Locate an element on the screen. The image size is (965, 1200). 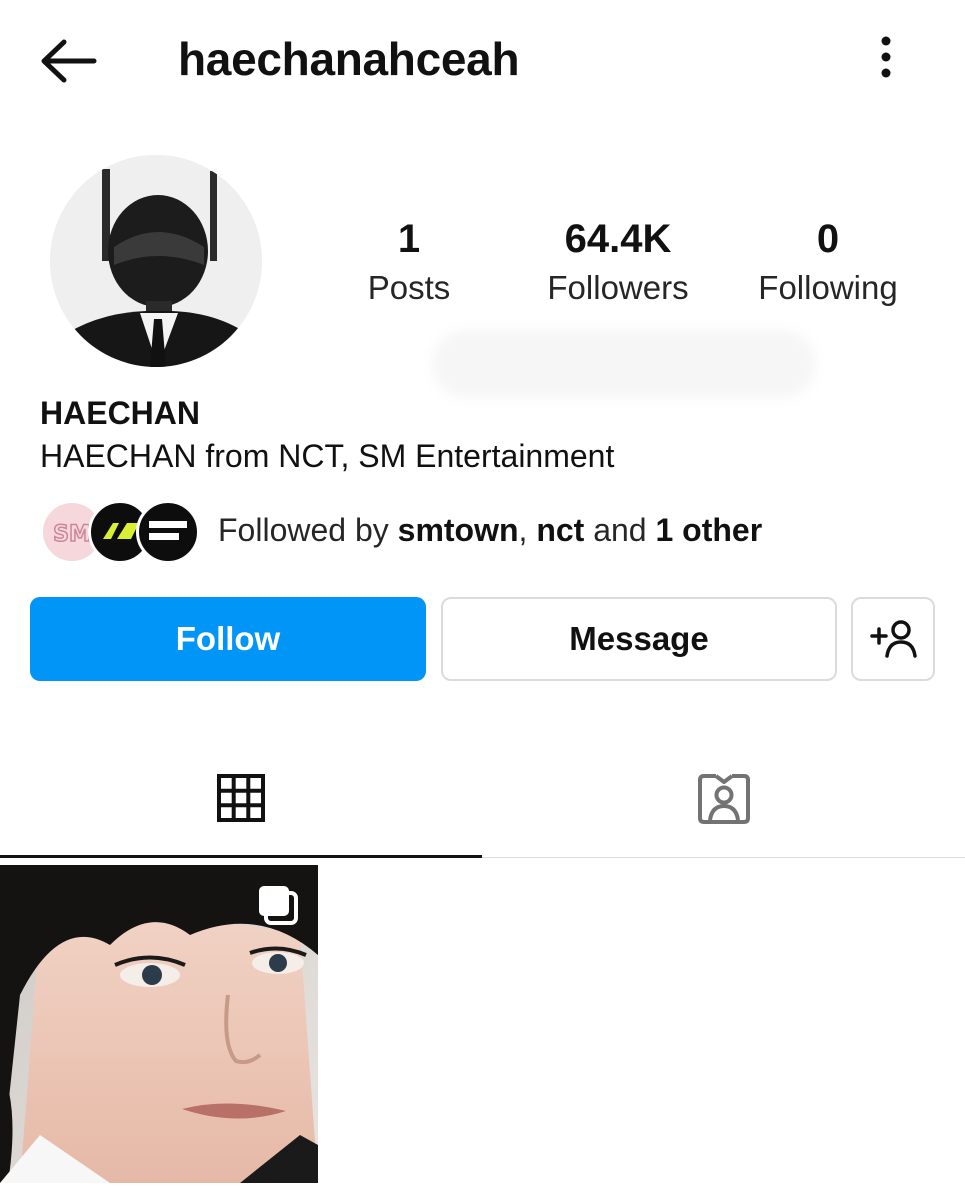
posts-count-label: Posts is located at coordinates (409, 287).